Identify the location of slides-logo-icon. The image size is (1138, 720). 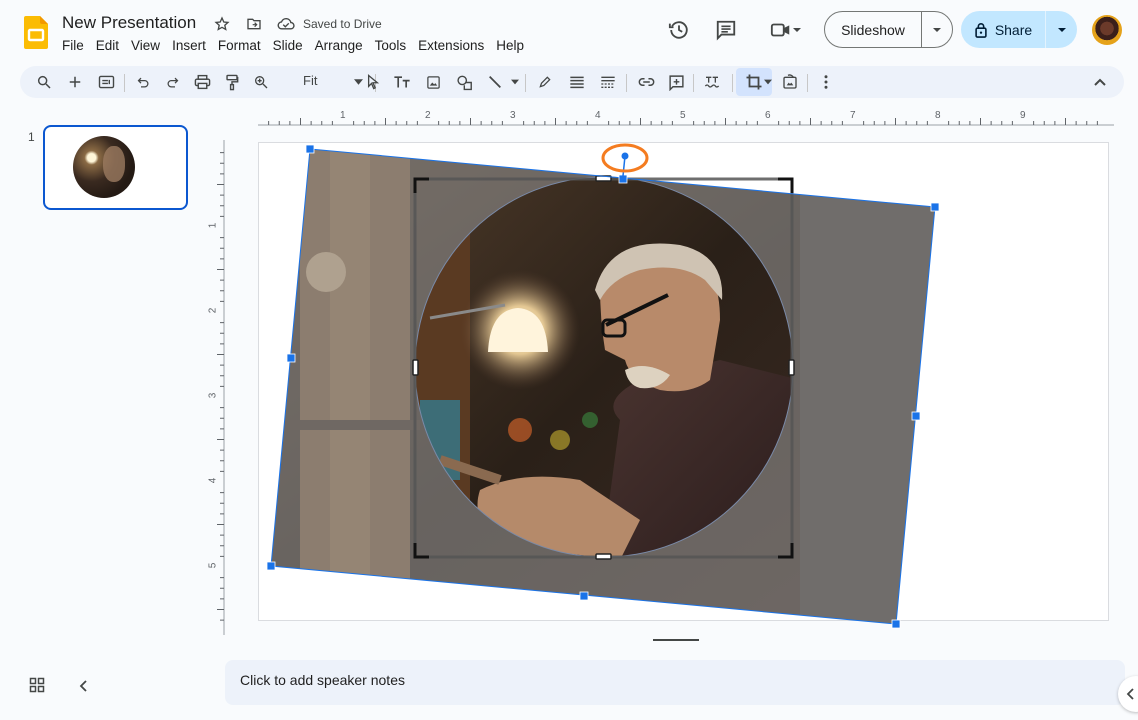
(36, 32).